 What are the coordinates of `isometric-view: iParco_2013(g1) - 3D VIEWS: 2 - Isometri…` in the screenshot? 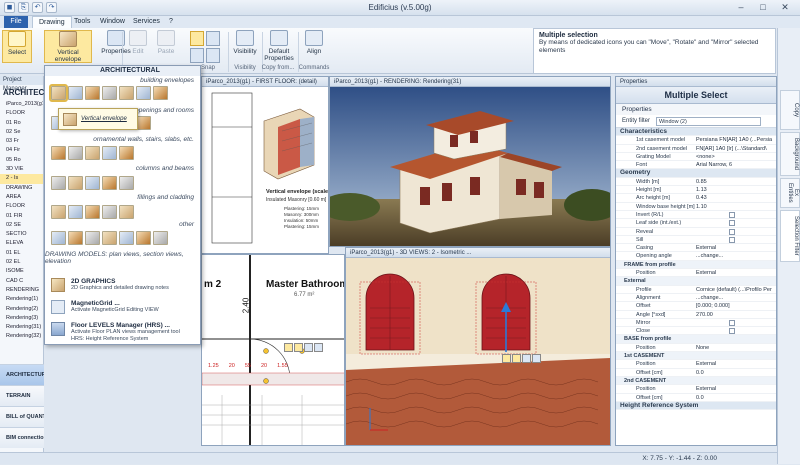 It's located at (478, 346).